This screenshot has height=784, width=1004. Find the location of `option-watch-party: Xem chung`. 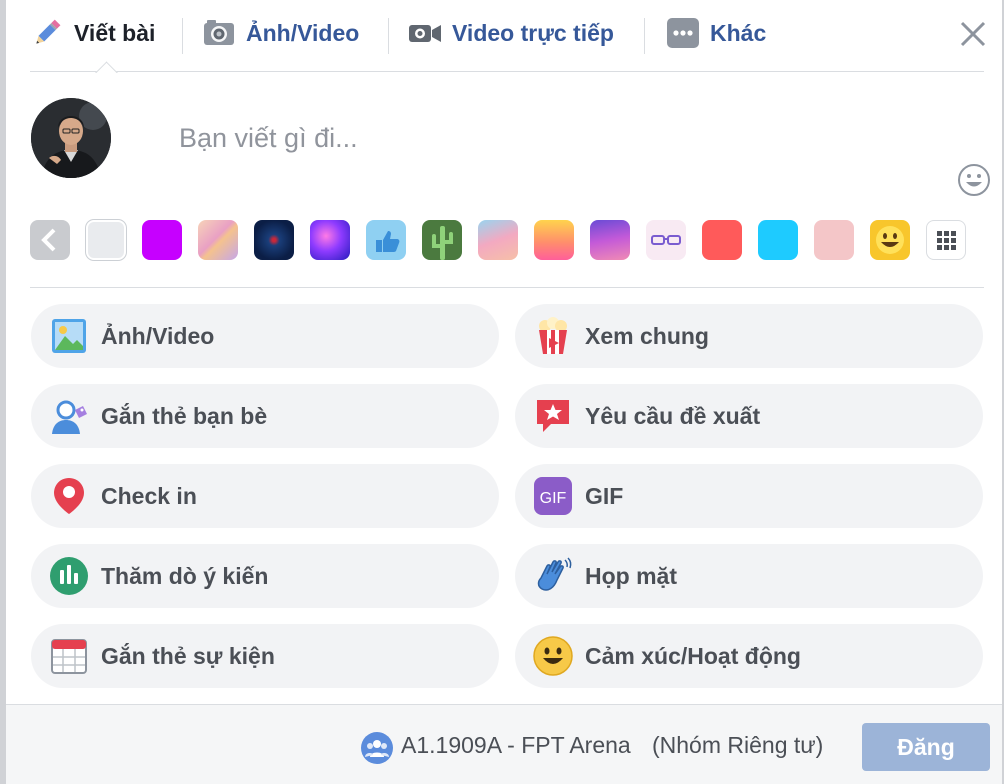

option-watch-party: Xem chung is located at coordinates (749, 336).